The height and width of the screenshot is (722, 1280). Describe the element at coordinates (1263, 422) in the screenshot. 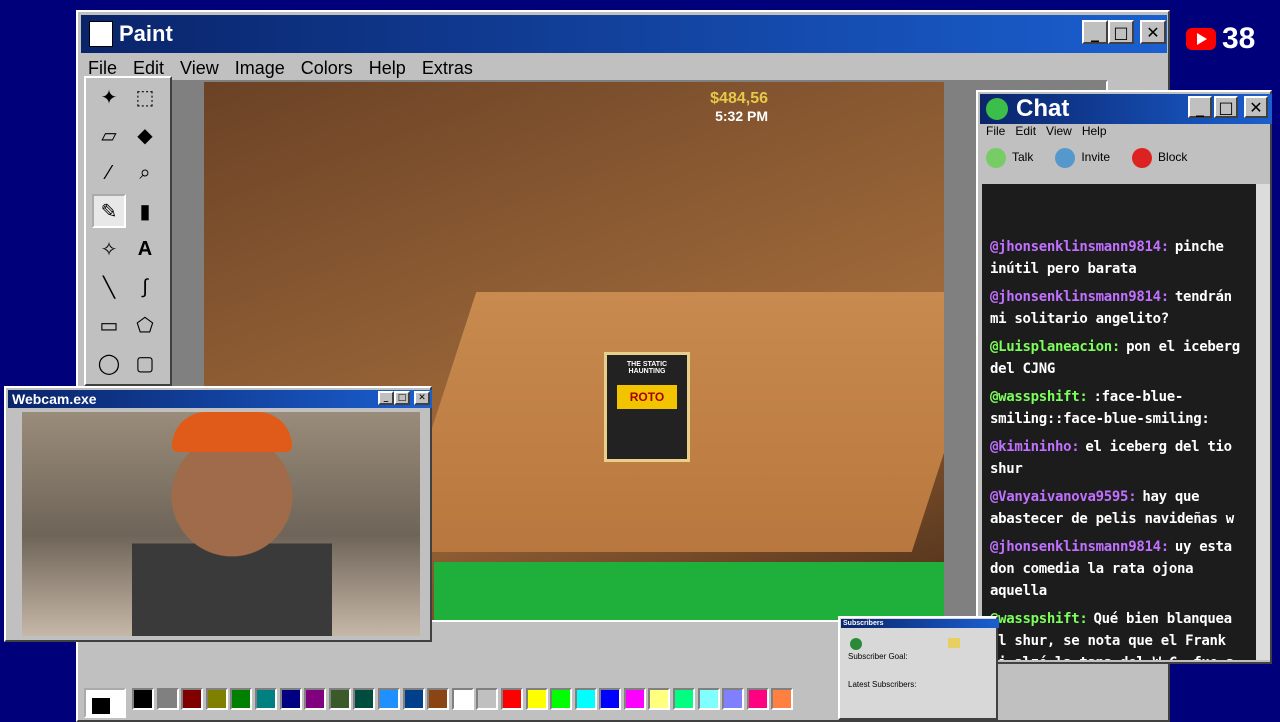

I see `chat-scrollbar` at that location.